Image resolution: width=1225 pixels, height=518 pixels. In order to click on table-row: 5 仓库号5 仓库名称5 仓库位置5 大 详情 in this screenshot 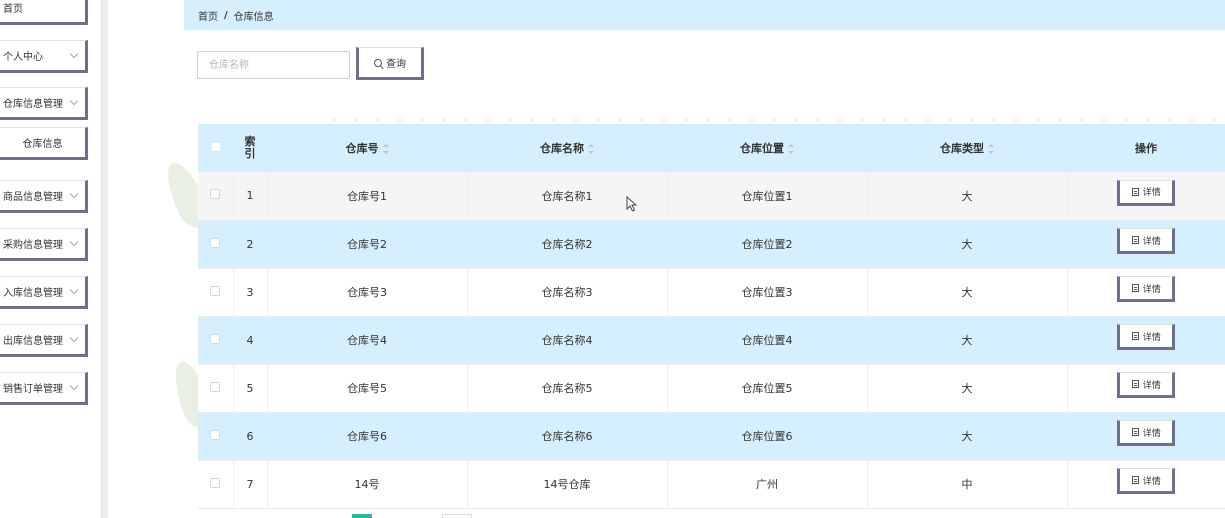, I will do `click(711, 388)`.